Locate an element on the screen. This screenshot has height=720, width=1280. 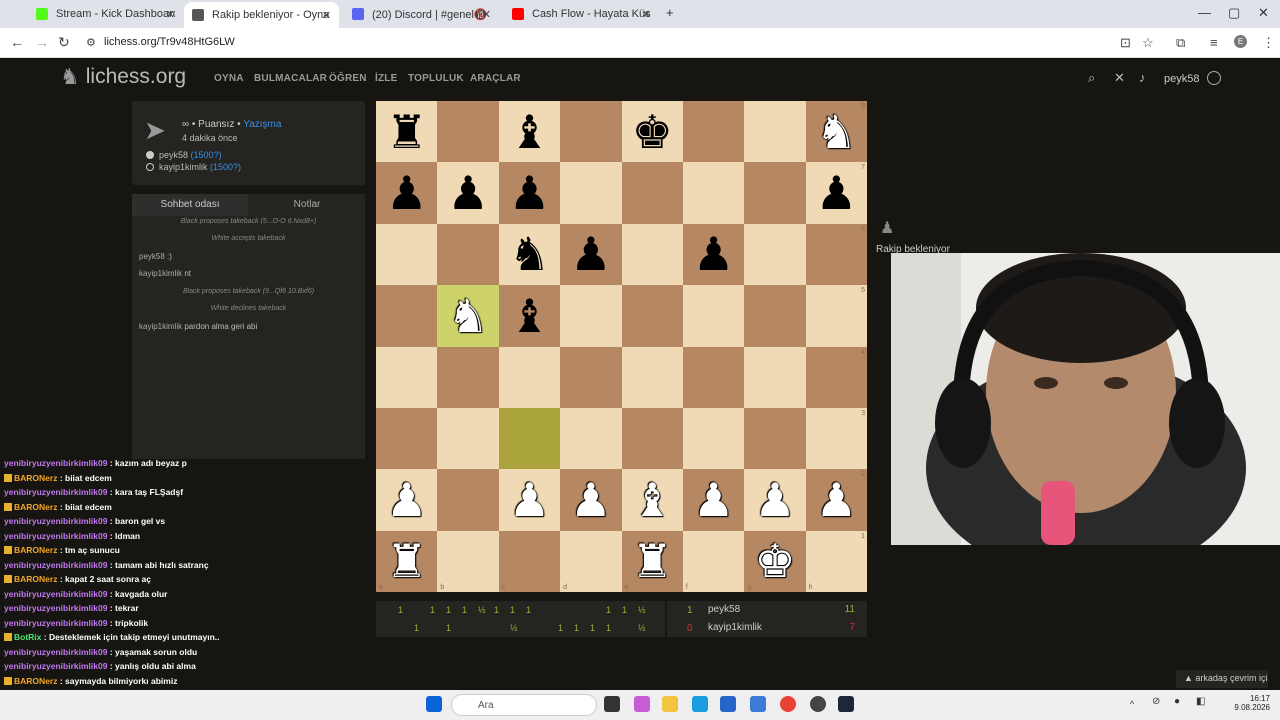
bookmark-star-icon: ☆ is located at coordinates (1148, 43).